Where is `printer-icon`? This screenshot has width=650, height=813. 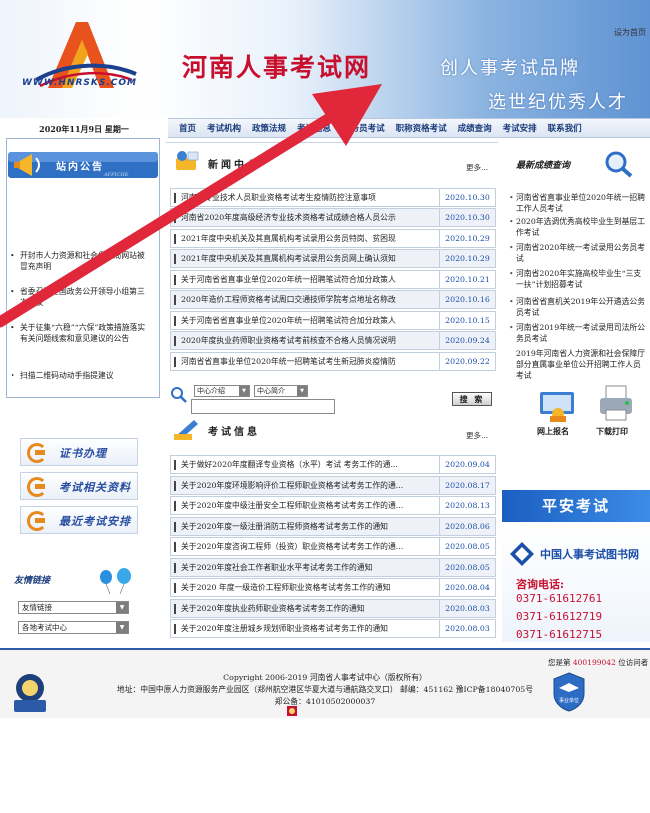 printer-icon is located at coordinates (616, 404).